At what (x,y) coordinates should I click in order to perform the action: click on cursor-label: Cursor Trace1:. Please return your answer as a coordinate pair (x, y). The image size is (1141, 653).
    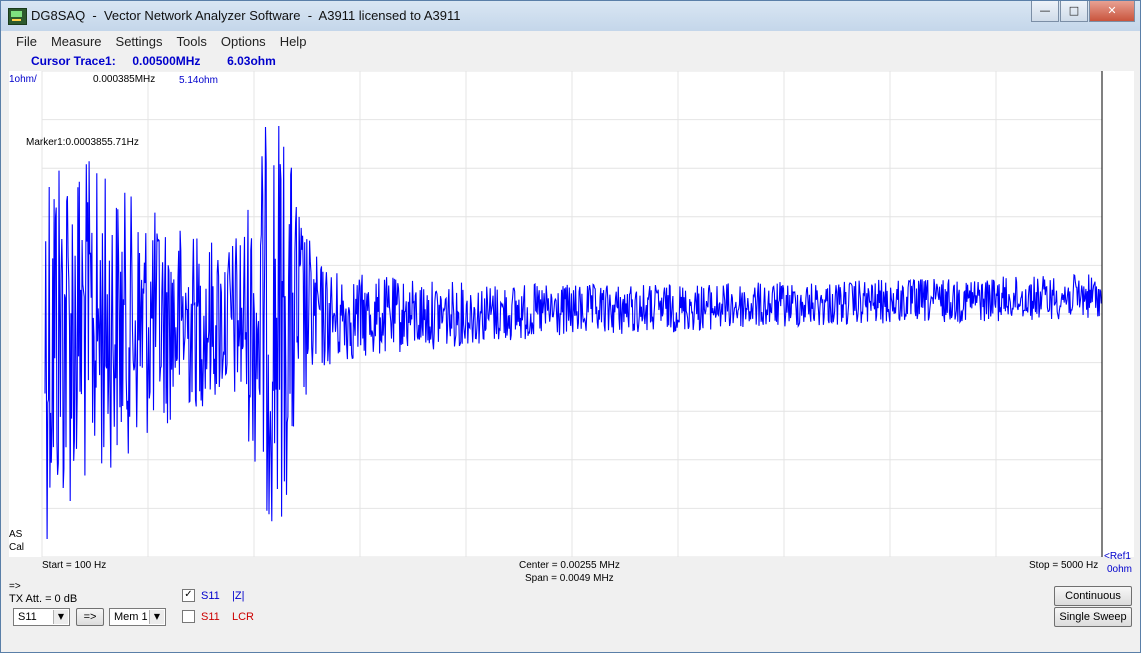
    Looking at the image, I should click on (73, 61).